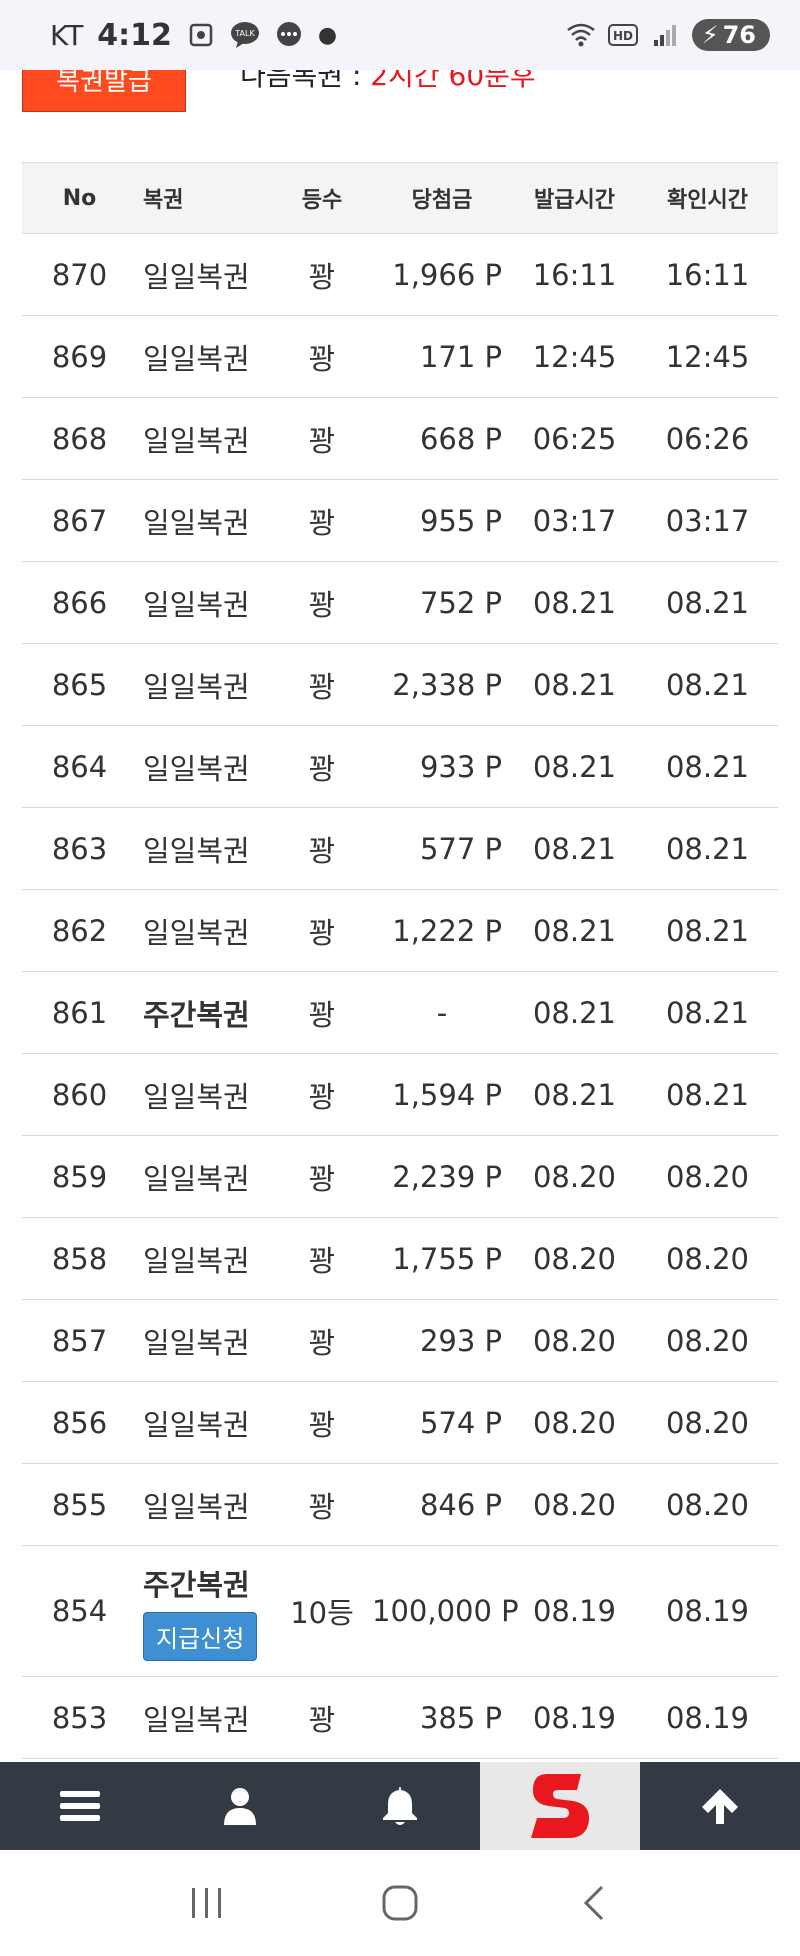  I want to click on recent-apps-button, so click(207, 1903).